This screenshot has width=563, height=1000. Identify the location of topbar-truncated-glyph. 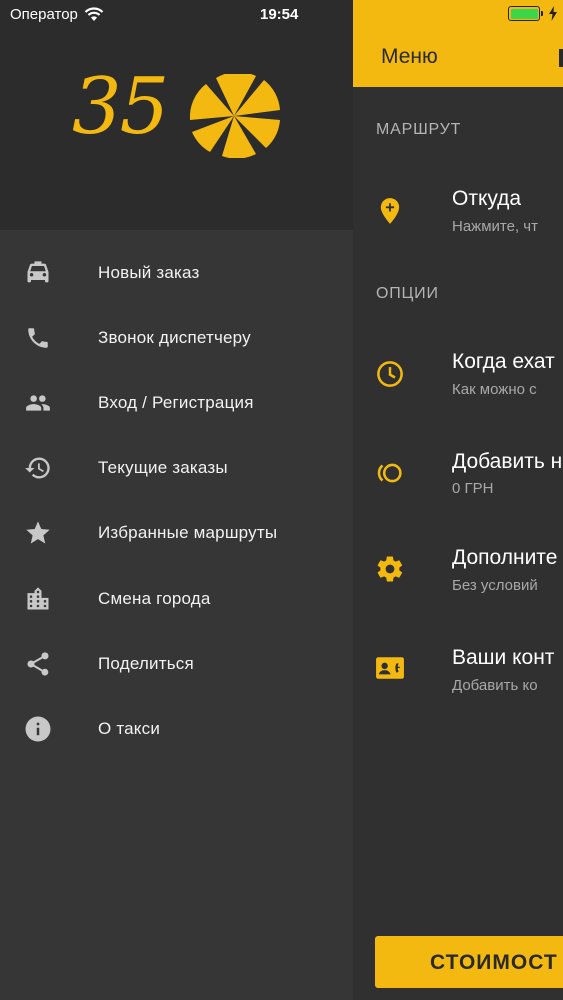
(561, 58).